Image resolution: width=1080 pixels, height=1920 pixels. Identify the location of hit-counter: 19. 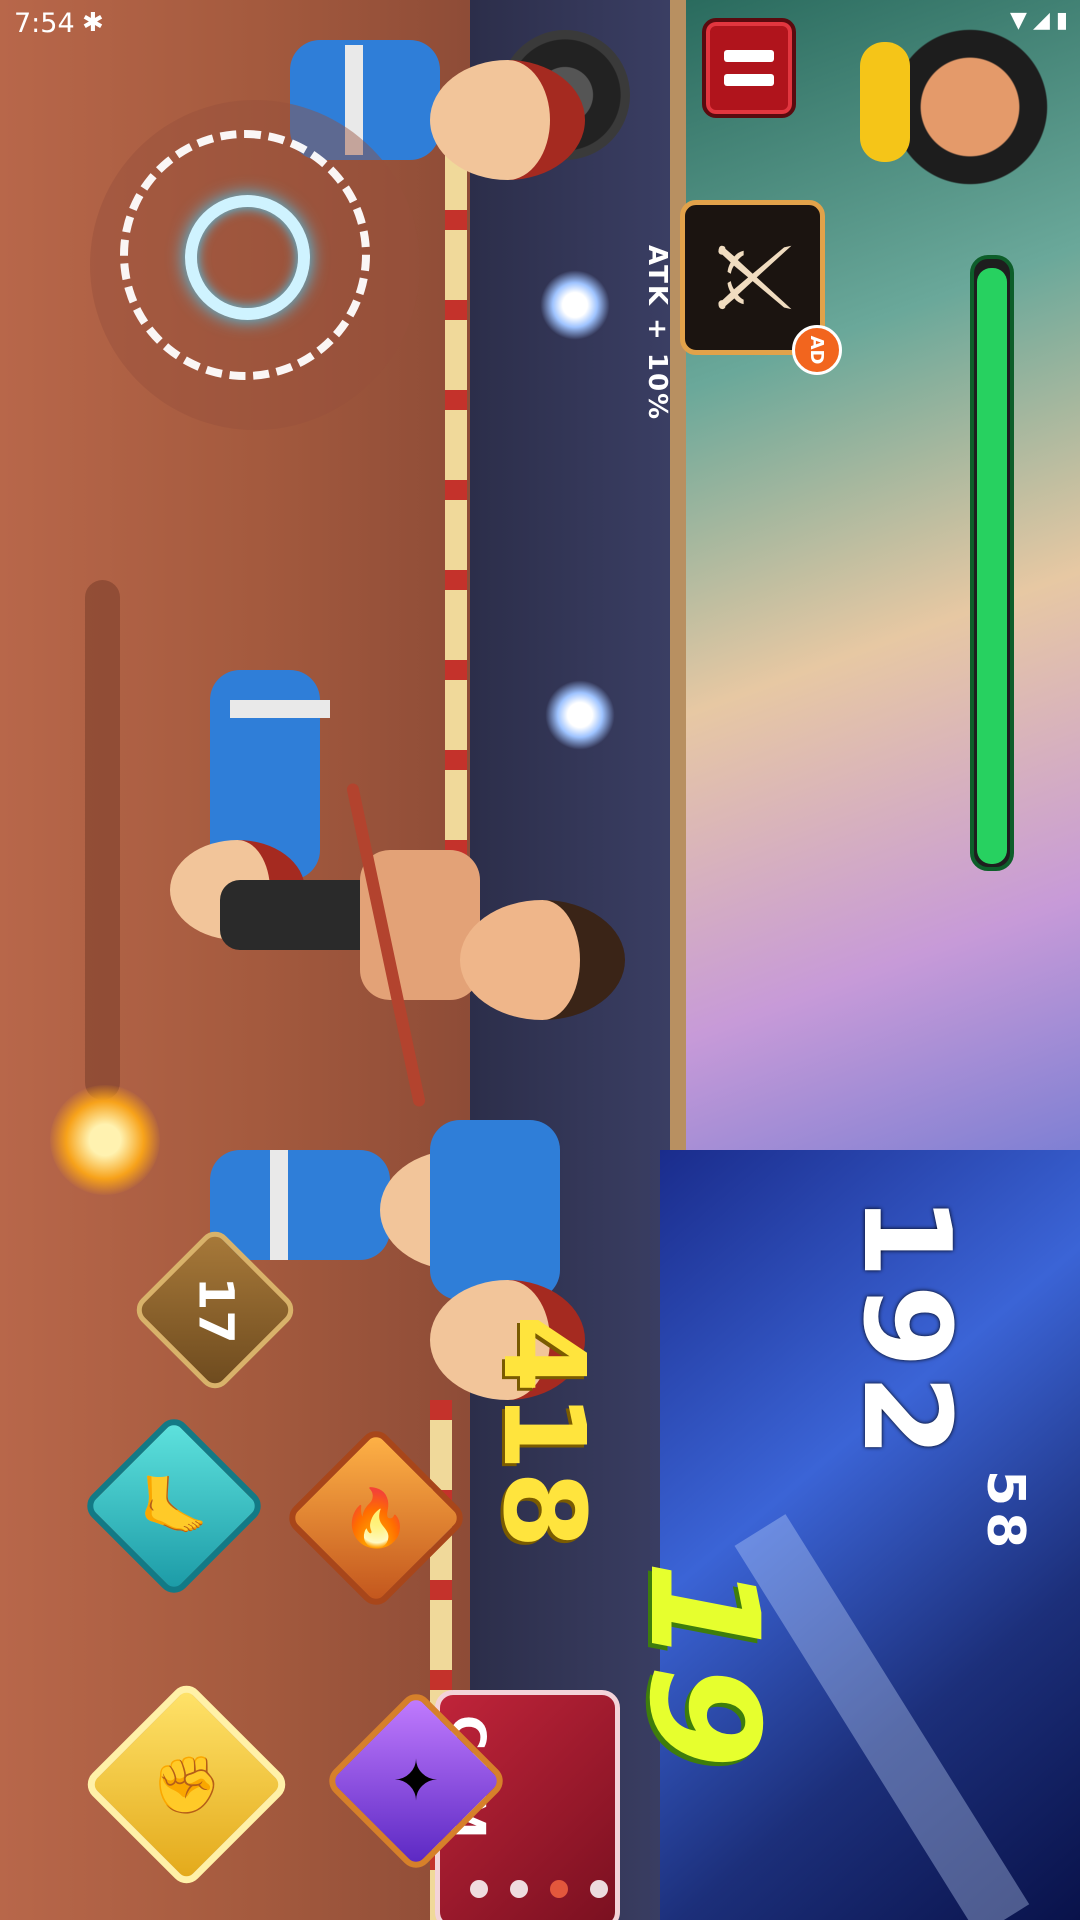
(703, 1664).